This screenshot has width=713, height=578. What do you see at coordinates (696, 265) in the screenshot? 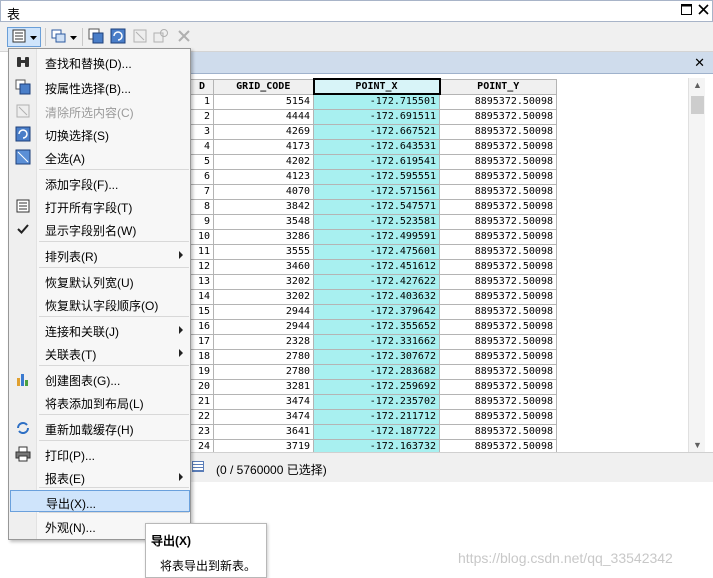
I see `vertical-scrollbar: ▲ ▼` at bounding box center [696, 265].